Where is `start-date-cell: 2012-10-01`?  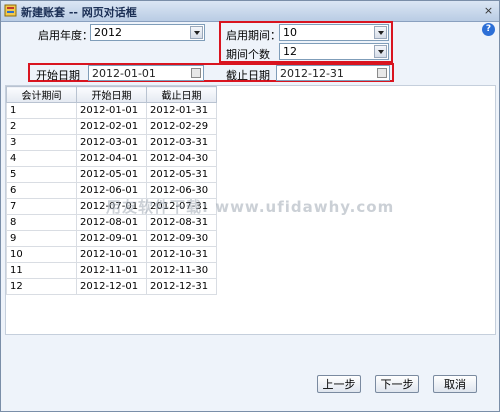
start-date-cell: 2012-10-01 is located at coordinates (111, 254).